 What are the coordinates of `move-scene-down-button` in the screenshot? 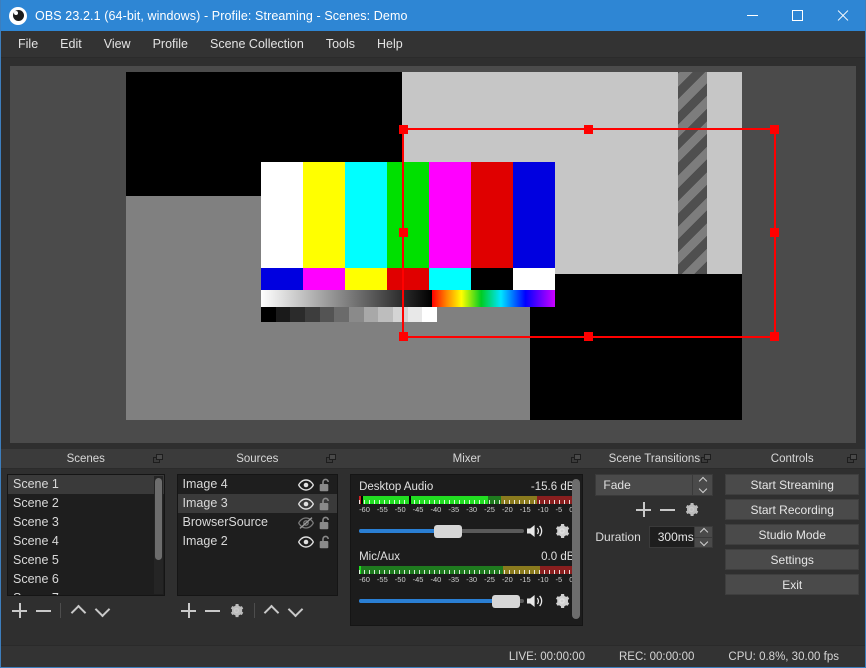 It's located at (102, 611).